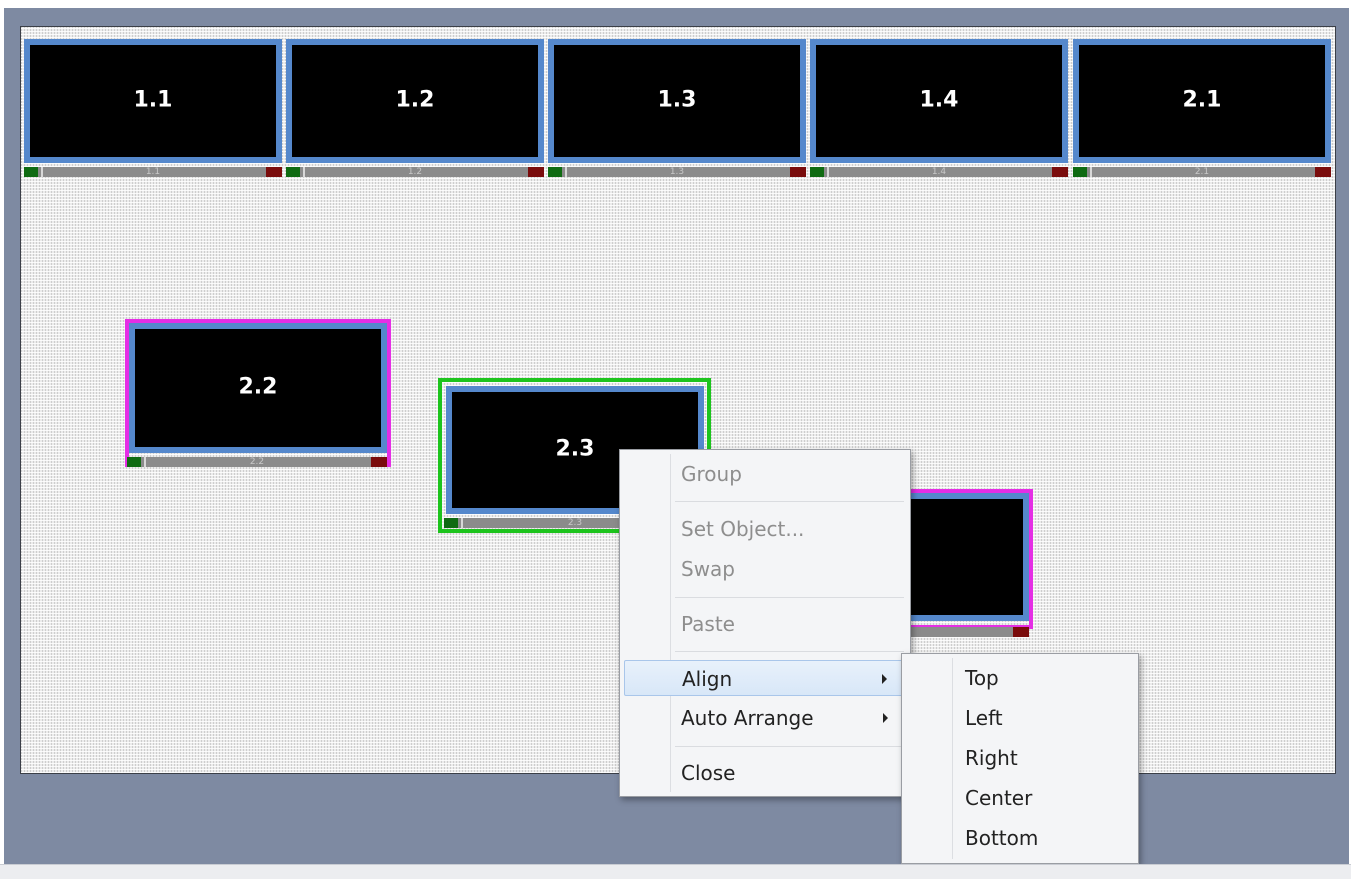  What do you see at coordinates (708, 569) in the screenshot?
I see `menu-item-label: Swap` at bounding box center [708, 569].